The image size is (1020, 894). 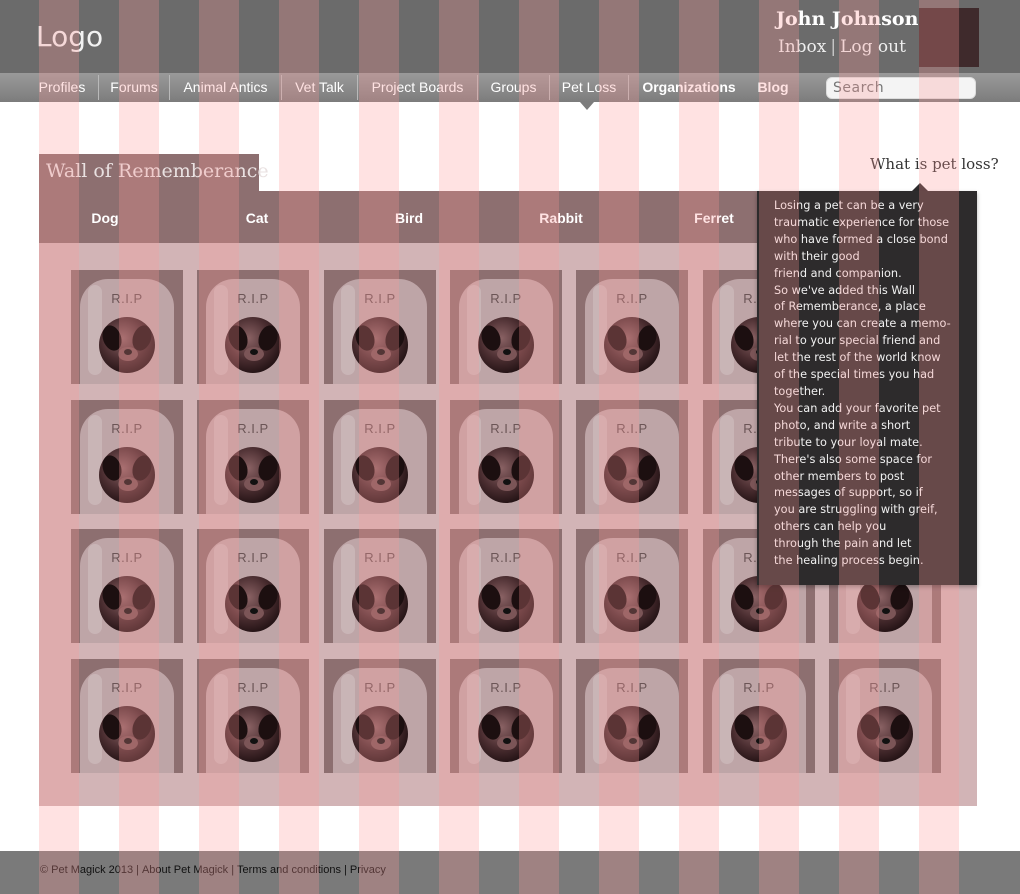 I want to click on search-input, so click(x=901, y=88).